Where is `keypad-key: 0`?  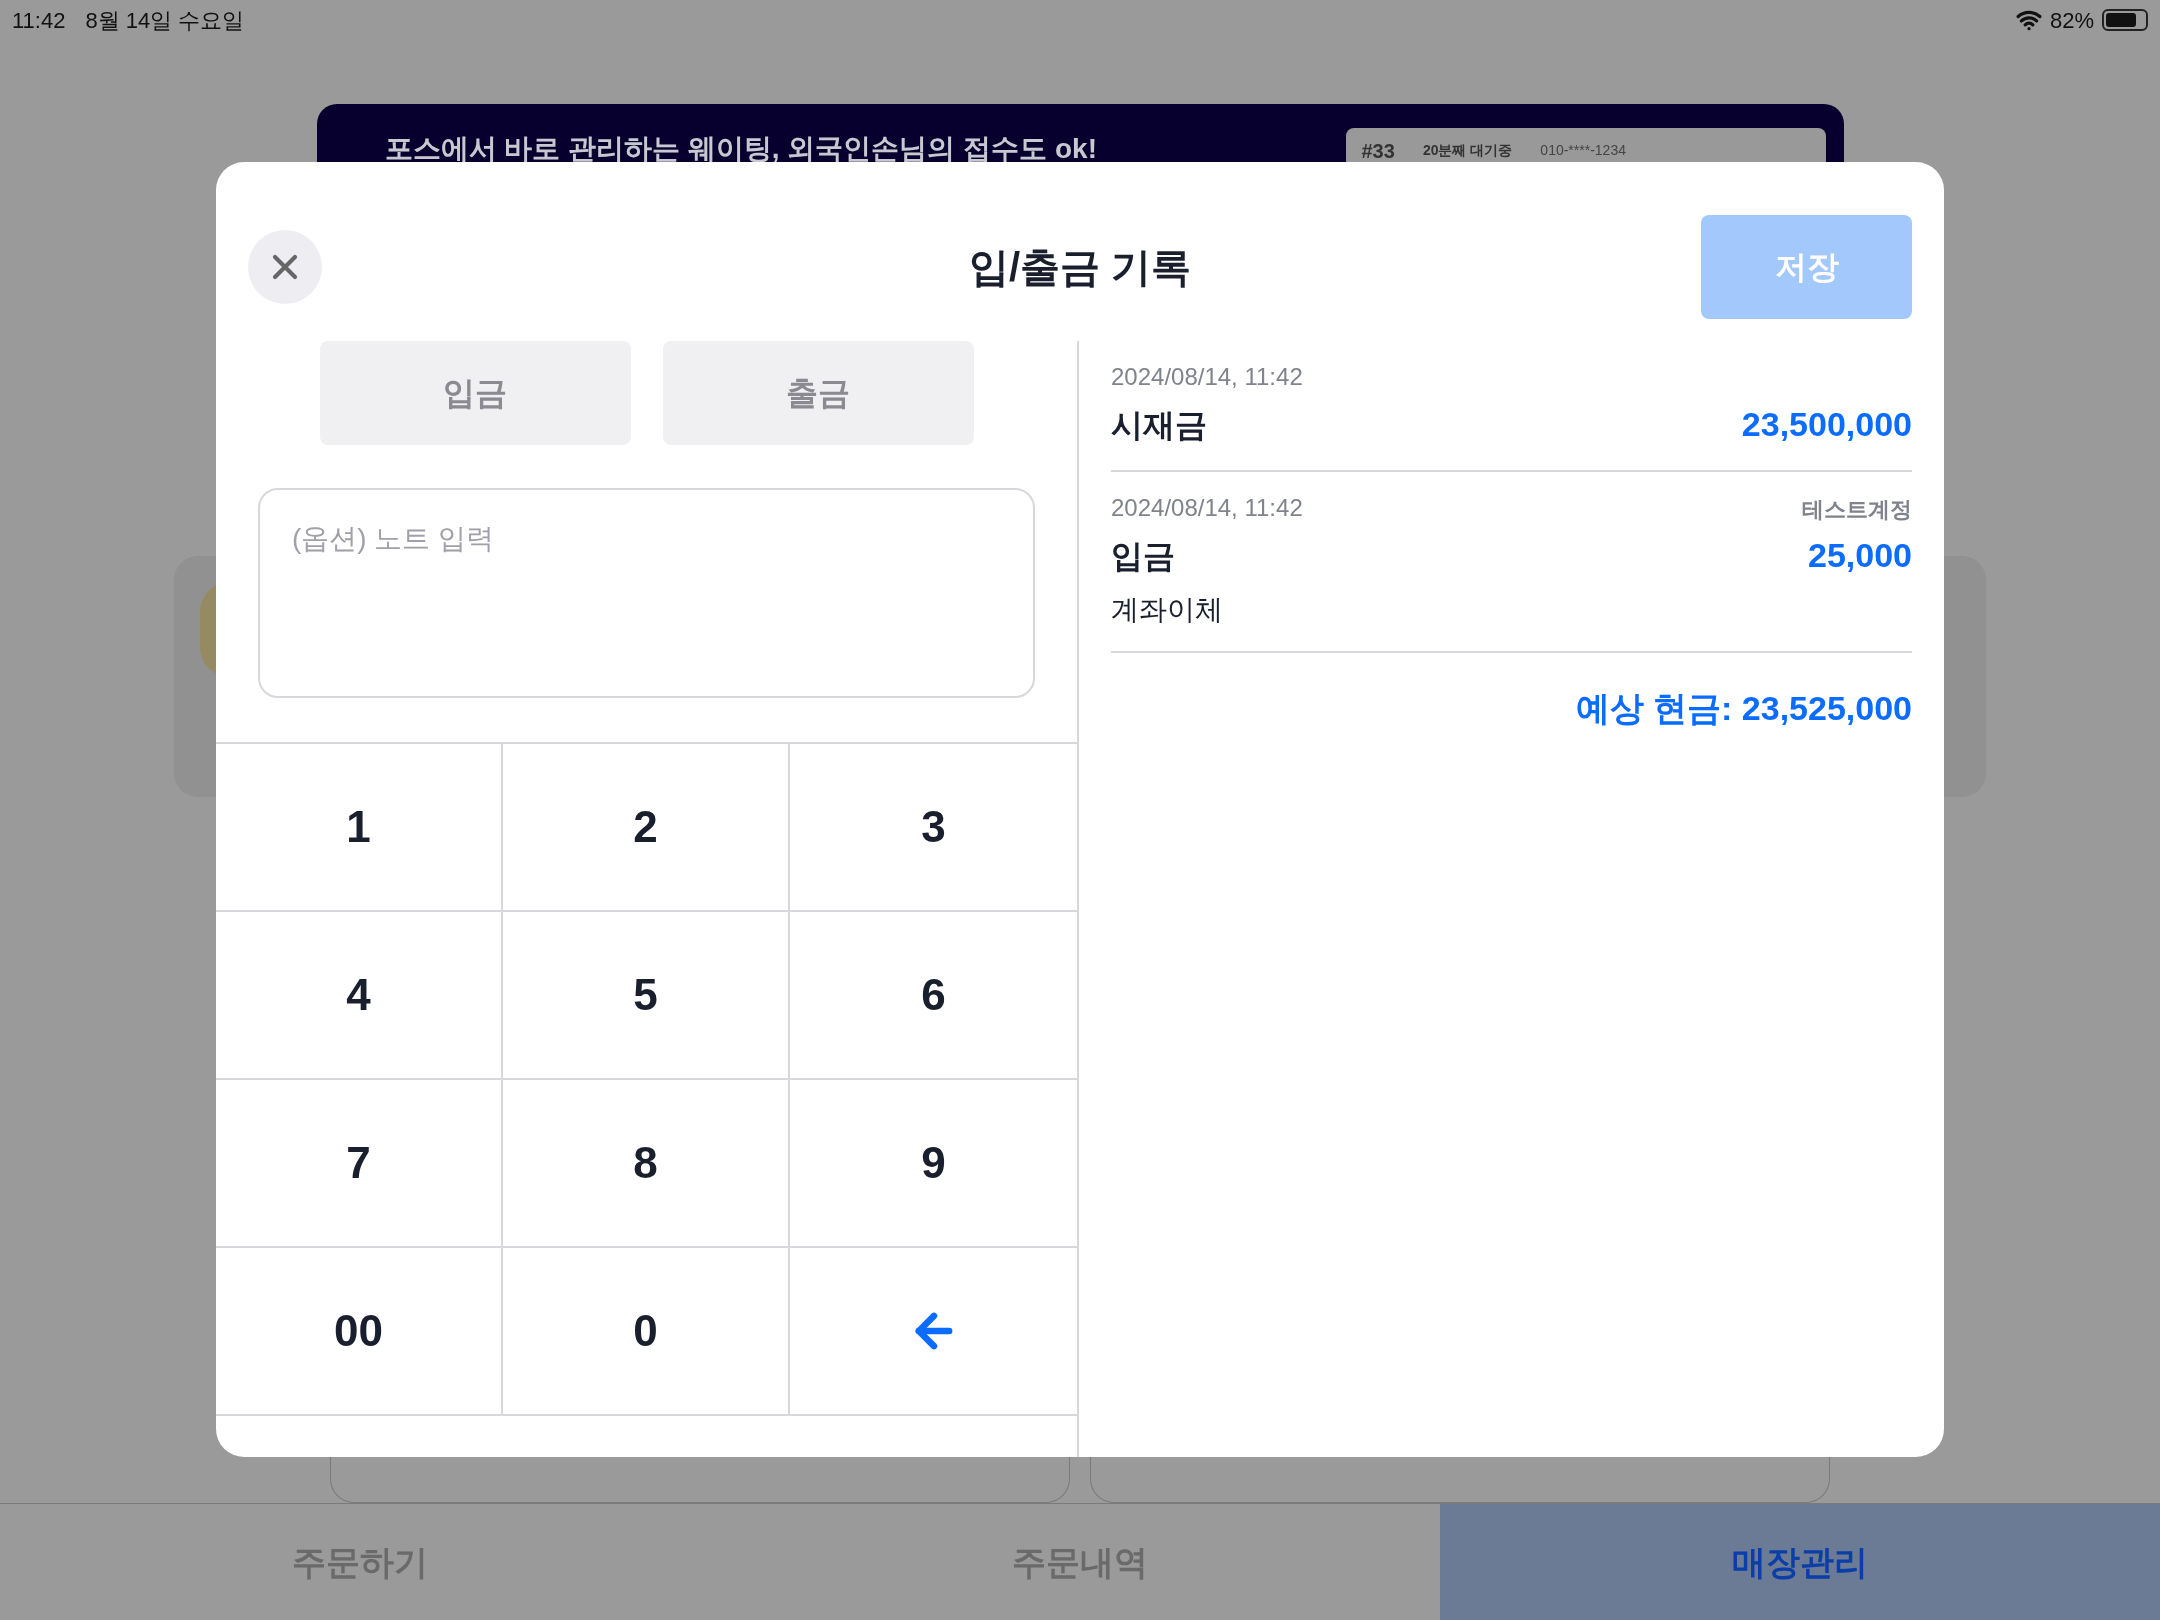 keypad-key: 0 is located at coordinates (646, 1332).